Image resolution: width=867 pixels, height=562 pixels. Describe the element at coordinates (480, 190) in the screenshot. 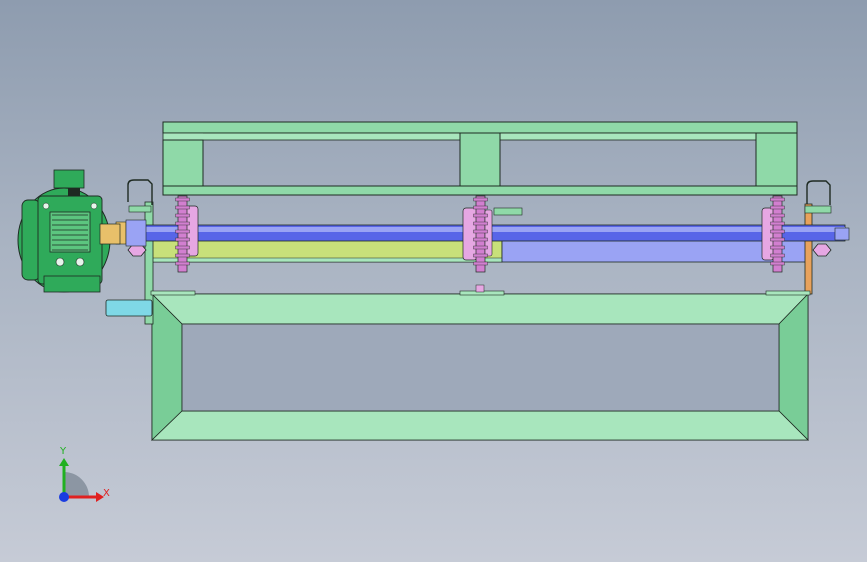

I see `upper-frame-bottom-rail` at that location.